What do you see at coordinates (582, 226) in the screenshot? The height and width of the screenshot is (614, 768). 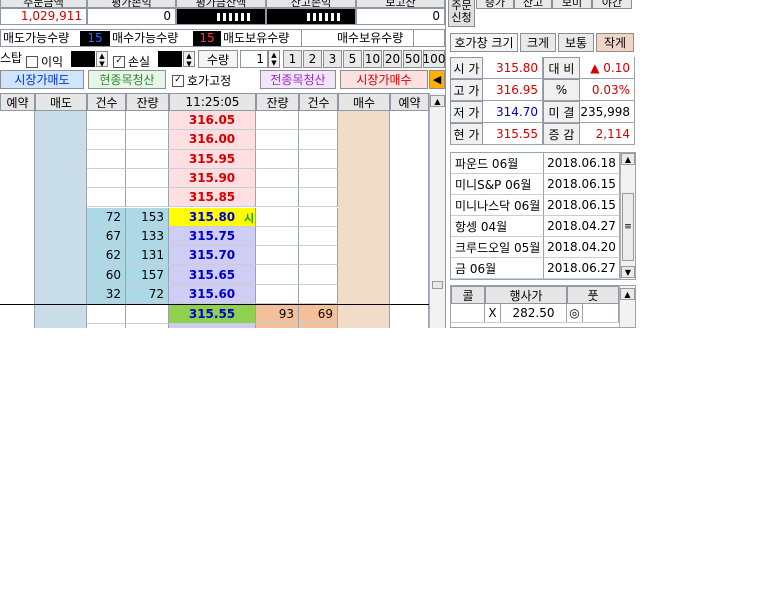 I see `future-date: 2018.04.27` at bounding box center [582, 226].